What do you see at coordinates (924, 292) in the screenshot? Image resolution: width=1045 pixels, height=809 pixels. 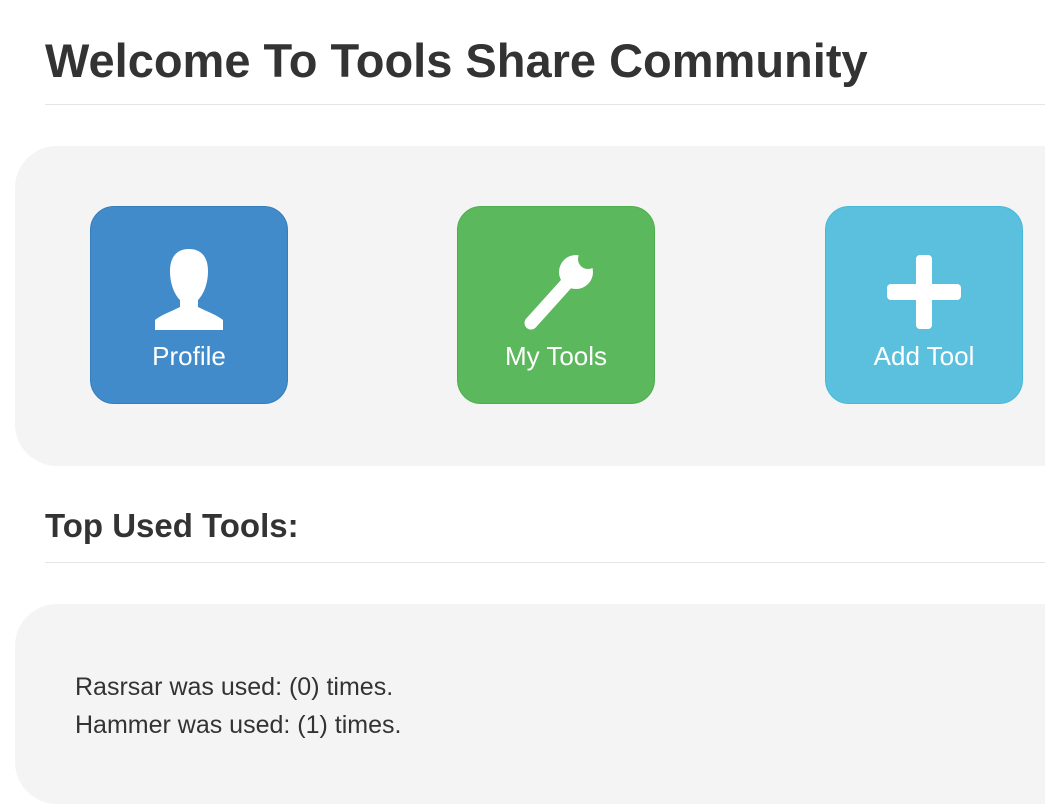 I see `plus-icon` at bounding box center [924, 292].